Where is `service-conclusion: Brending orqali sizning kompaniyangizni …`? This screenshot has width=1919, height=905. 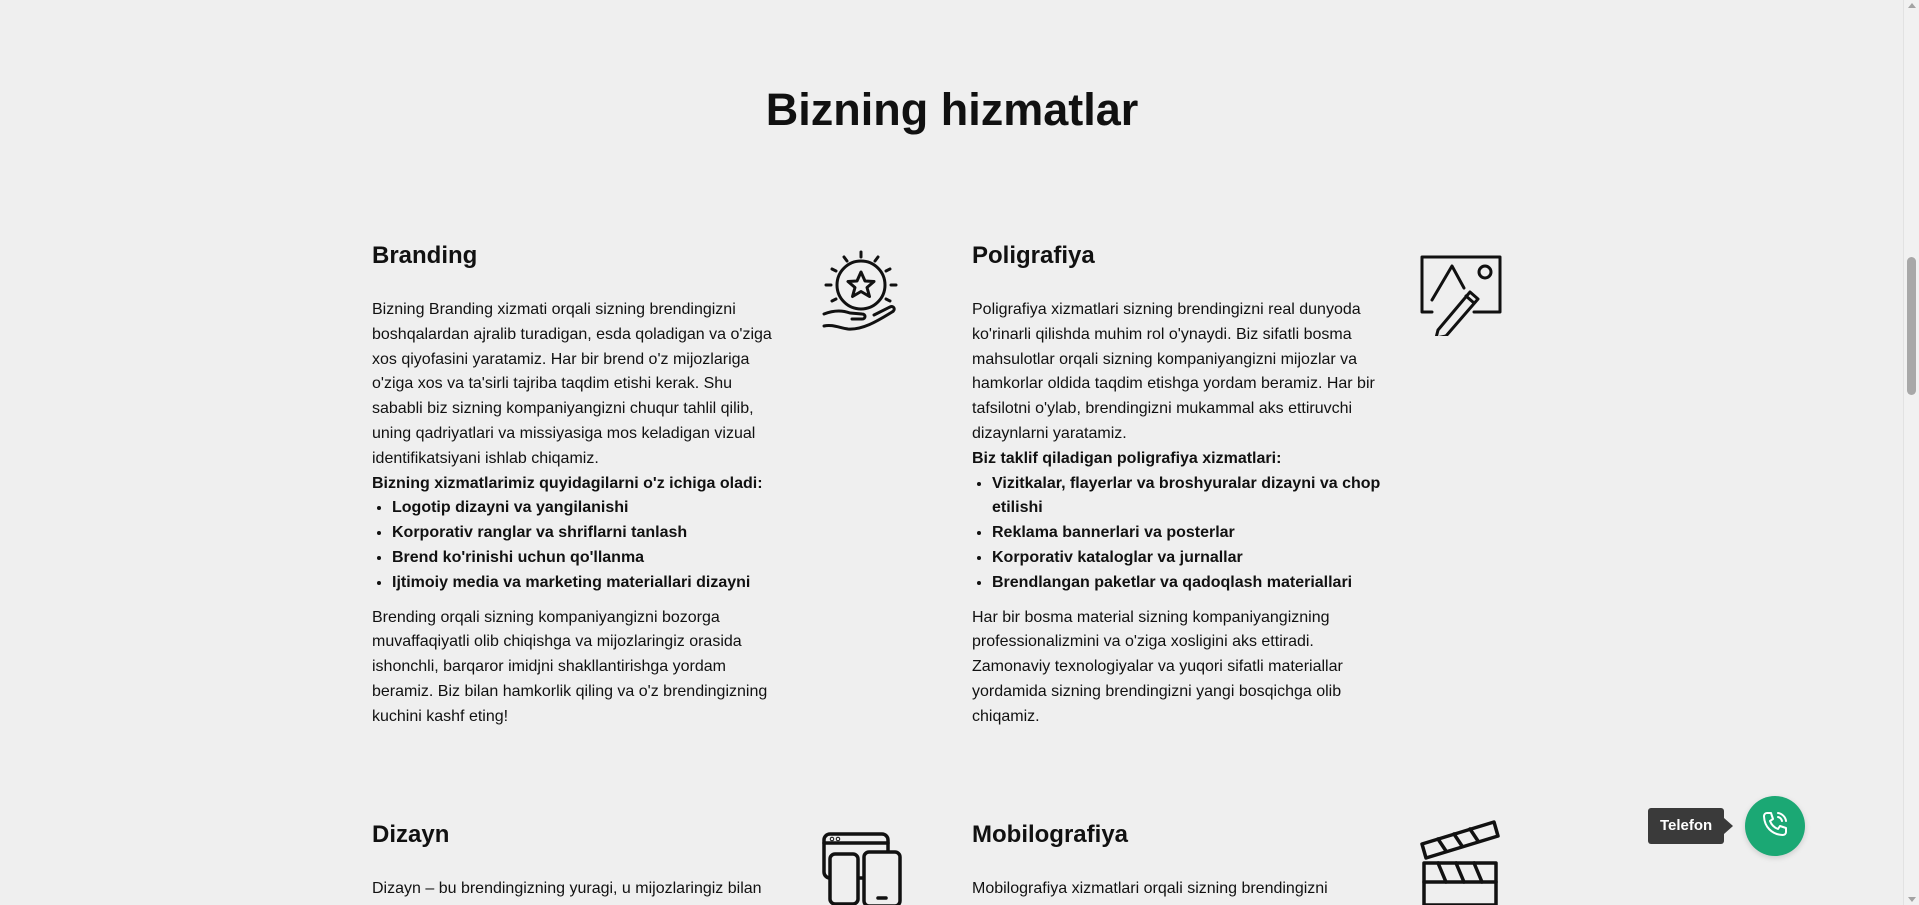 service-conclusion: Brending orqali sizning kompaniyangizni … is located at coordinates (570, 666).